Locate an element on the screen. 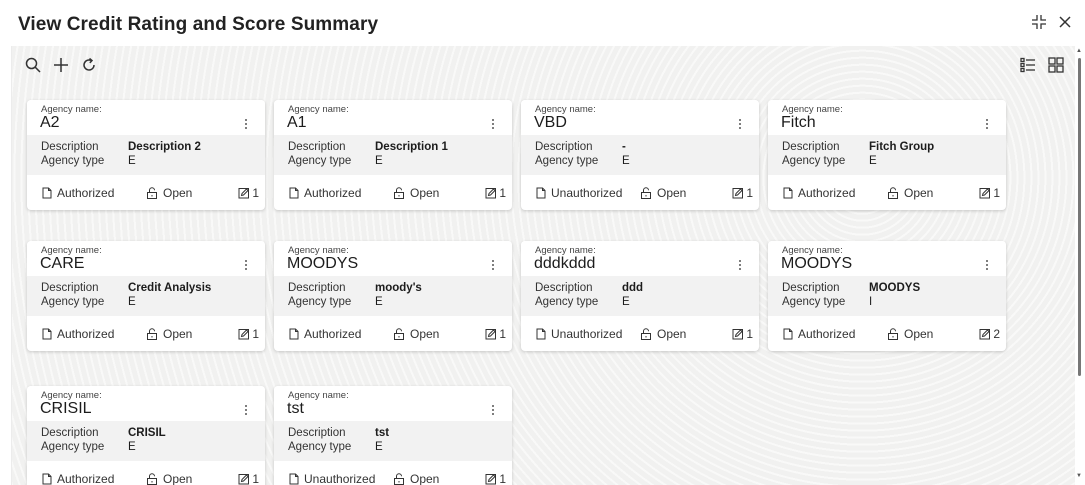 The image size is (1085, 485). list-view-icon is located at coordinates (1028, 65).